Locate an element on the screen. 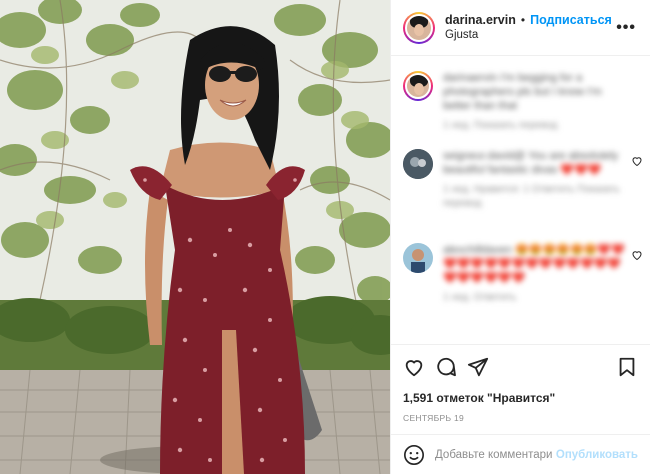 The image size is (650, 474). comment-meta: 1 нед. Показать перевод is located at coordinates (537, 126).